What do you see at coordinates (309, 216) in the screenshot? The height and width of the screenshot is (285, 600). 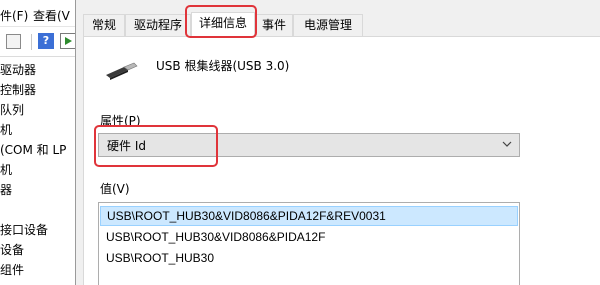 I see `list-item: USB\ROOT_HUB30&VID8086&PIDA12F&REV0031` at bounding box center [309, 216].